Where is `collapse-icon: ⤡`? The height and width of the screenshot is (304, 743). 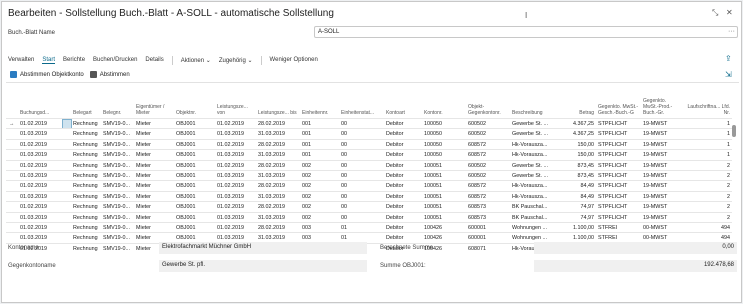
collapse-icon: ⤡ is located at coordinates (715, 13).